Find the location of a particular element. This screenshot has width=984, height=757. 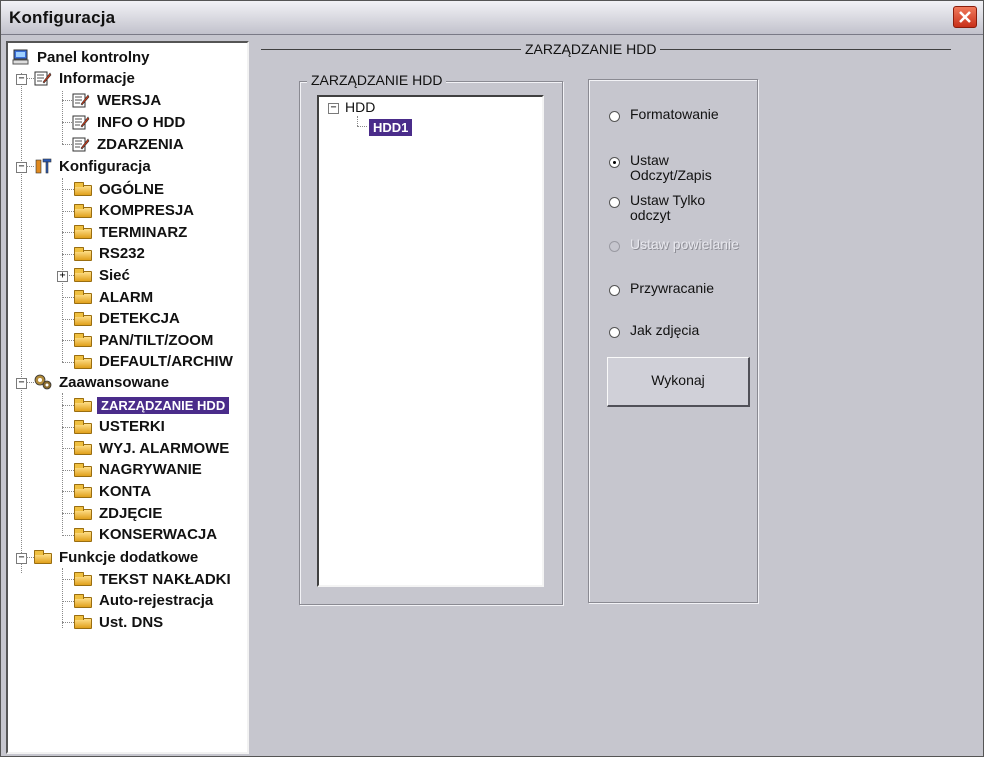

close-button is located at coordinates (965, 17).